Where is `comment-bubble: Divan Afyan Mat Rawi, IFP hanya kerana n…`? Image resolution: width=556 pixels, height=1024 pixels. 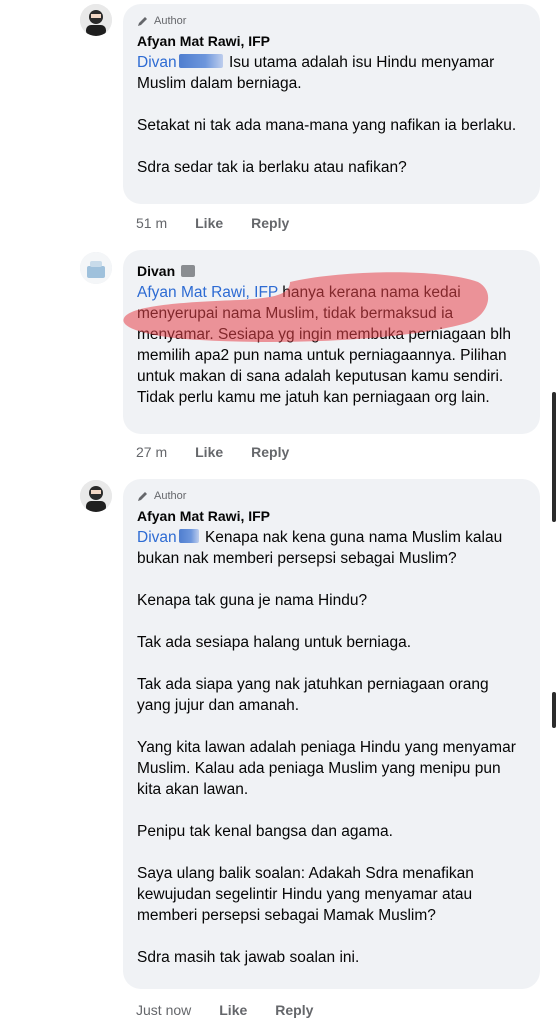 comment-bubble: Divan Afyan Mat Rawi, IFP hanya kerana n… is located at coordinates (331, 342).